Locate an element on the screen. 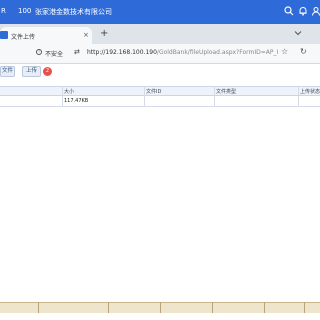 This screenshot has height=320, width=320. tab-close-icon: × is located at coordinates (86, 35).